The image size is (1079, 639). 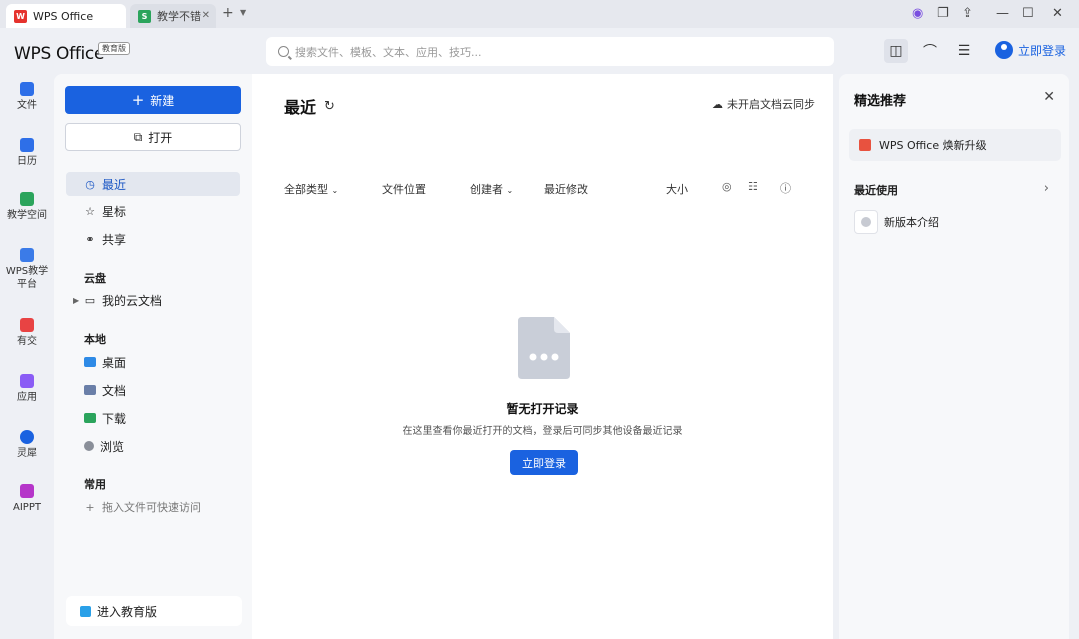 What do you see at coordinates (943, 13) in the screenshot?
I see `window-switch-icon: ❐` at bounding box center [943, 13].